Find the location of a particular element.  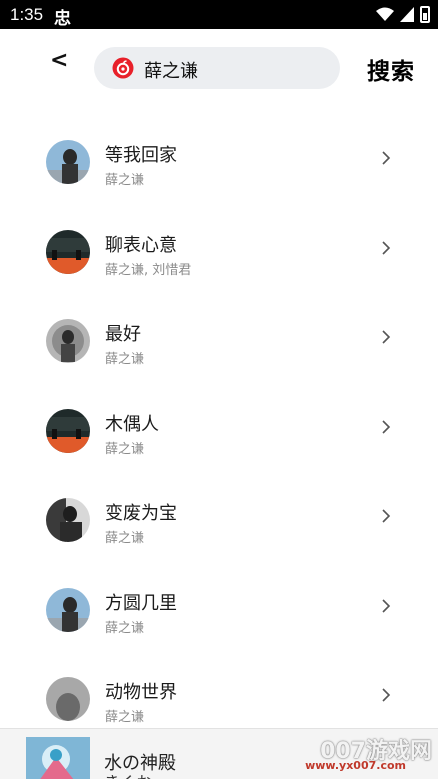

song-title: 等我回家 is located at coordinates (141, 155).